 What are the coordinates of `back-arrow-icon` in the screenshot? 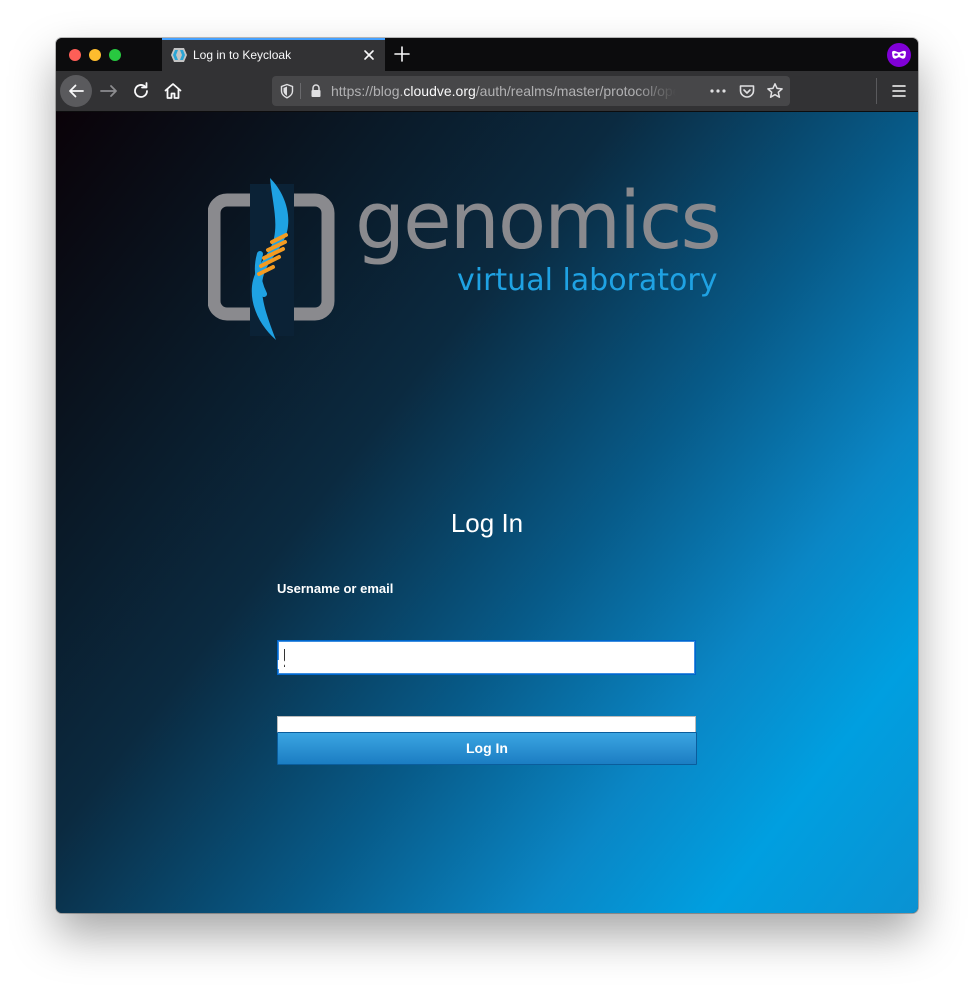 It's located at (76, 91).